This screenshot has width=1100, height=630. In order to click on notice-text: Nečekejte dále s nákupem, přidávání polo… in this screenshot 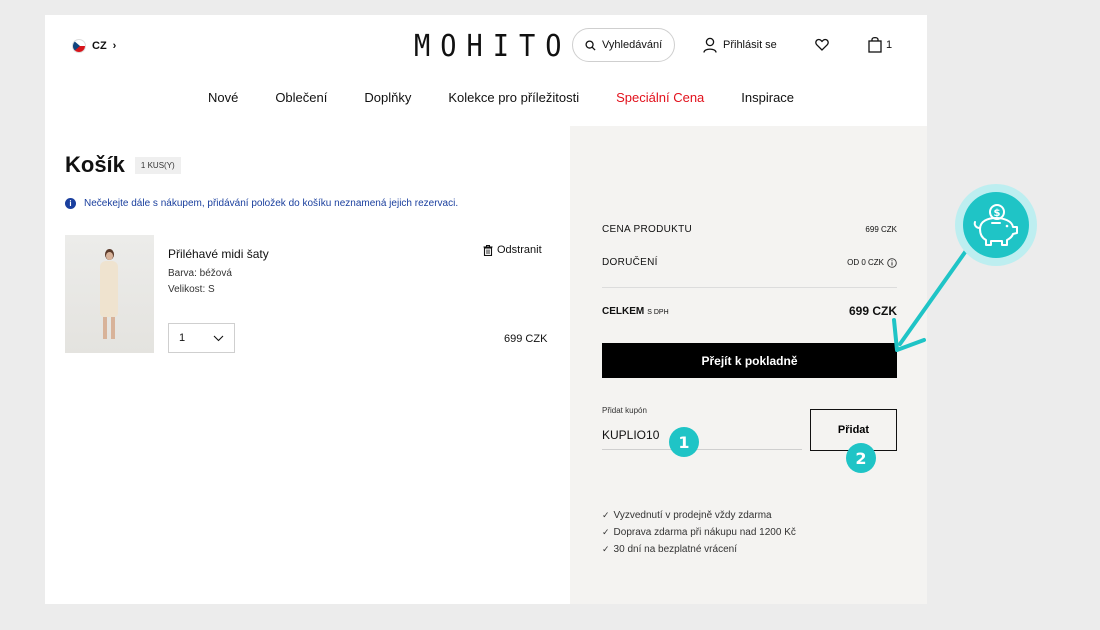, I will do `click(271, 203)`.